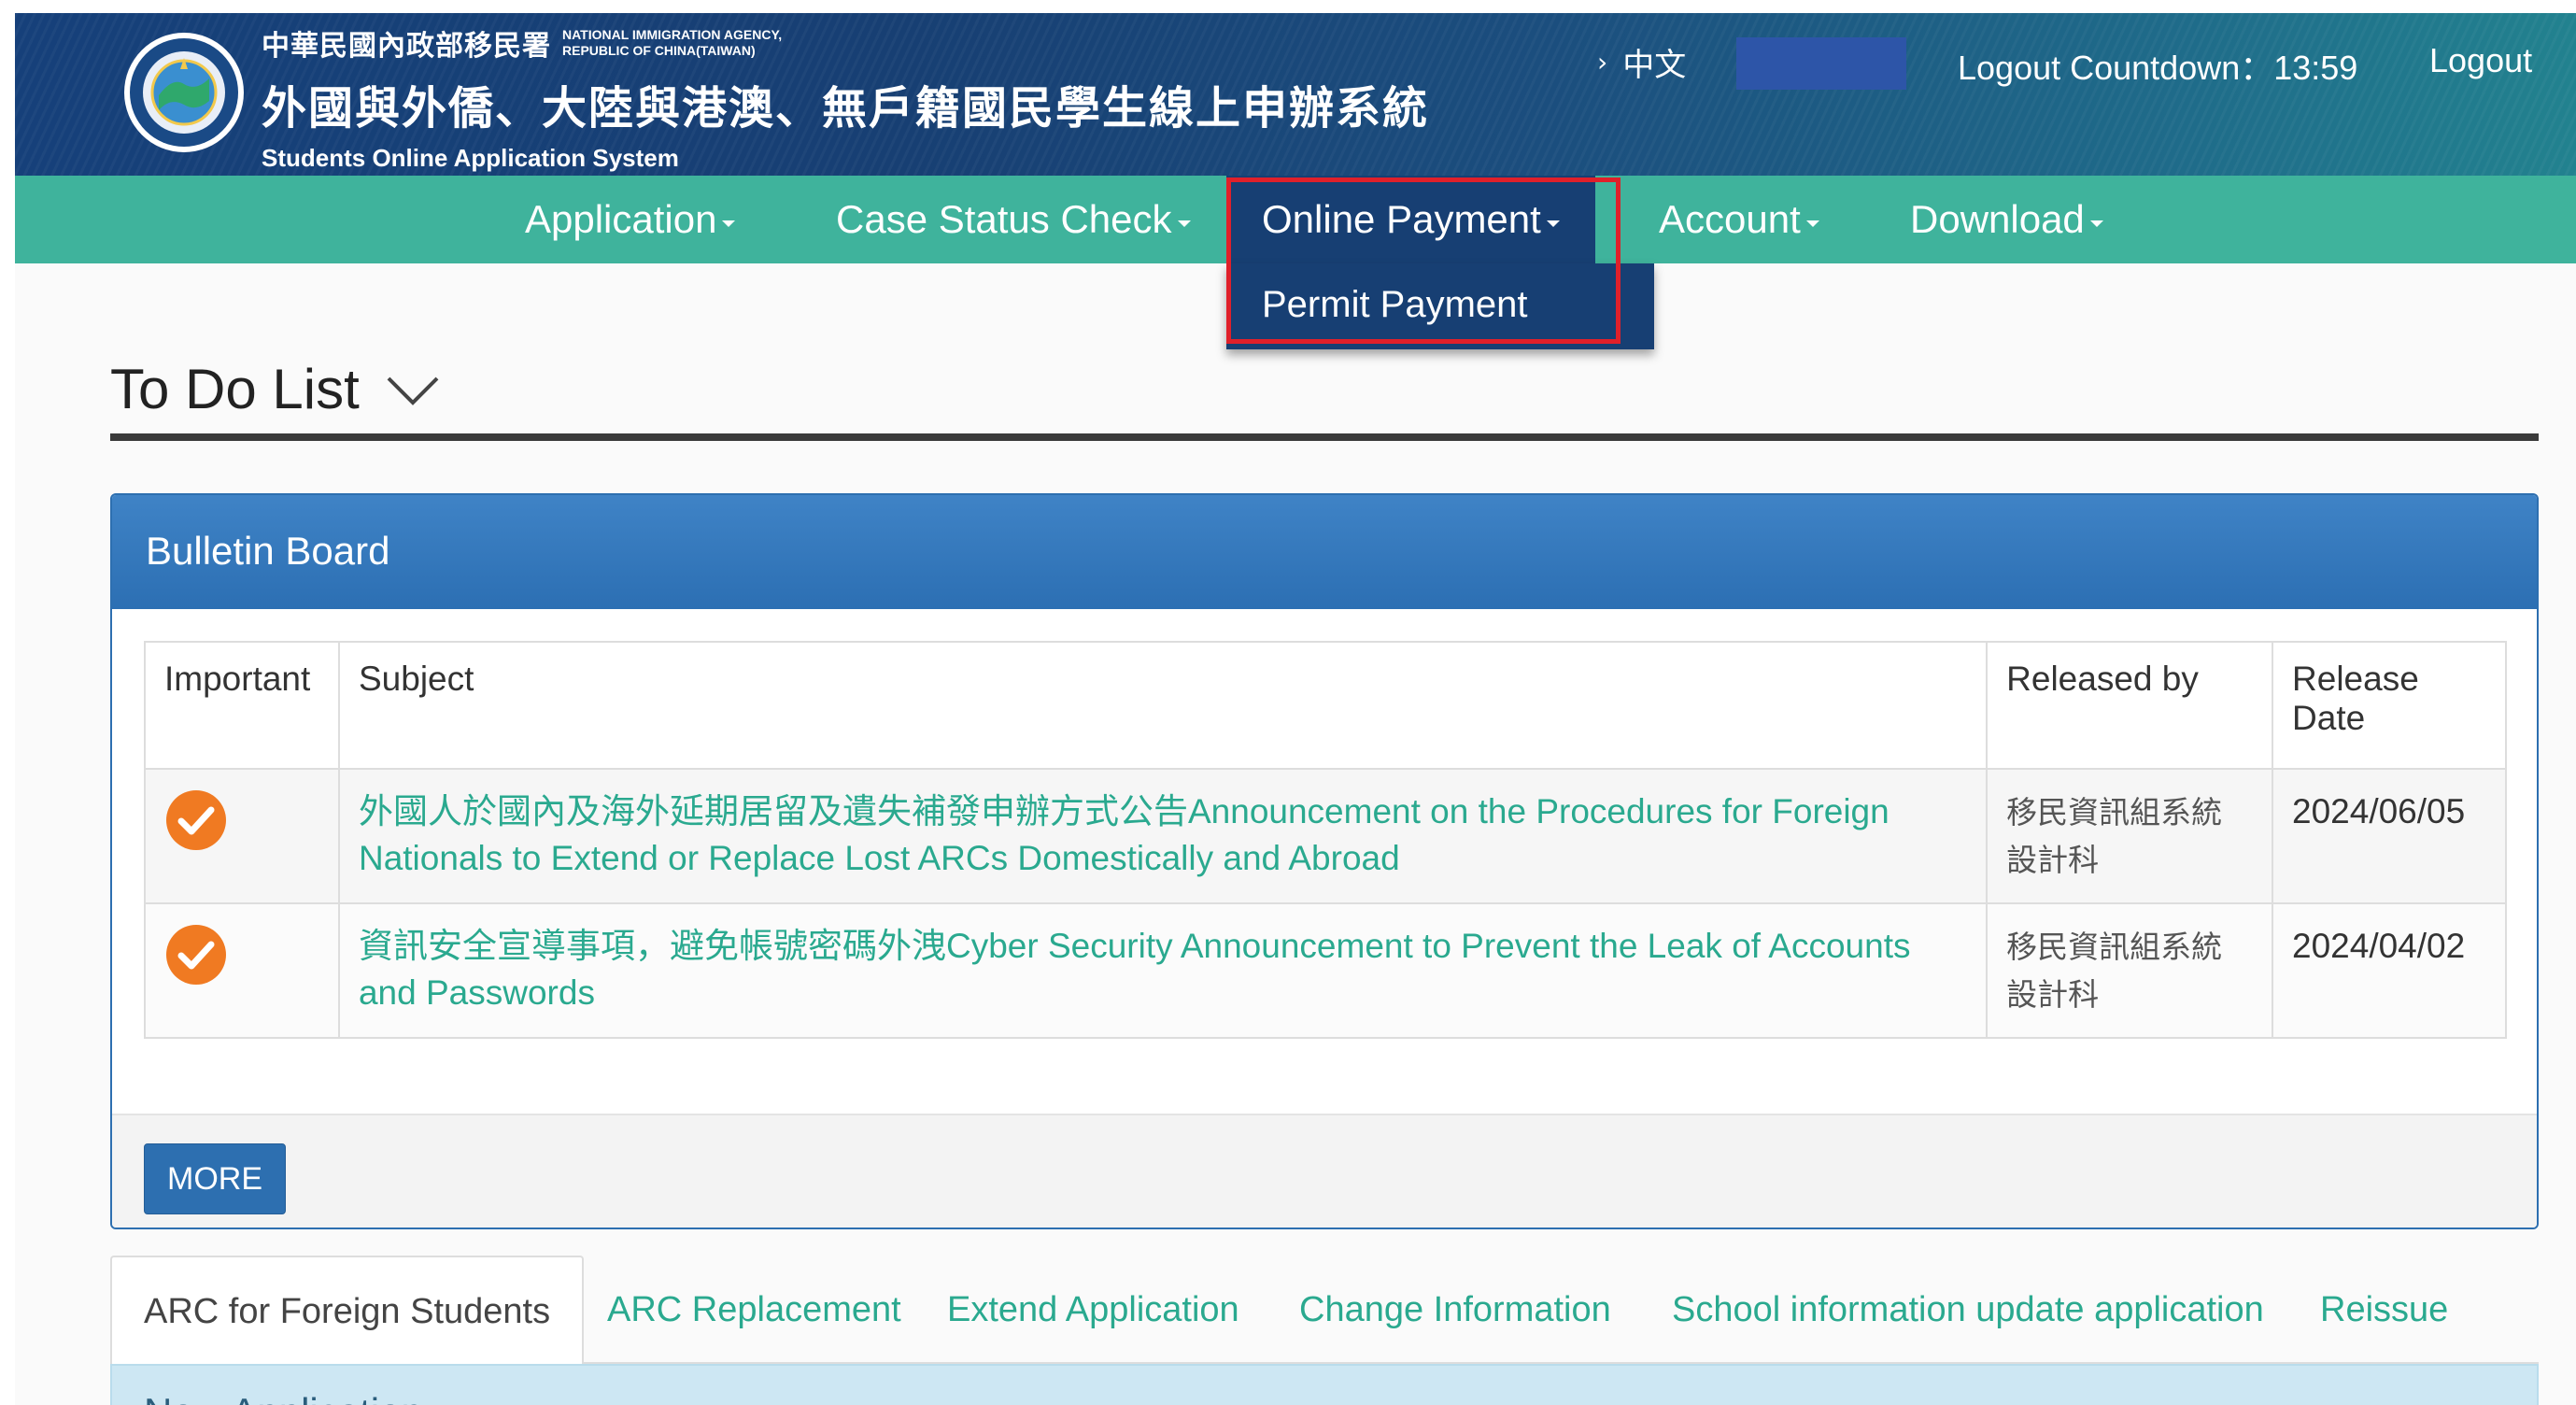  What do you see at coordinates (672, 34) in the screenshot?
I see `agency-name-en-line1: NATIONAL IMMIGRATION AGENCY,` at bounding box center [672, 34].